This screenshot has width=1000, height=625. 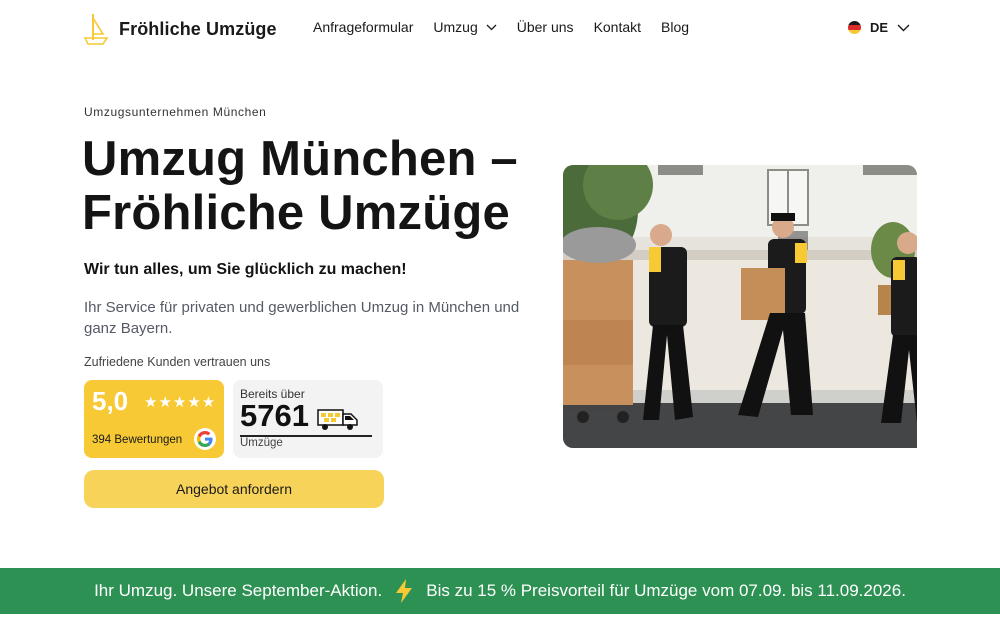 I want to click on nav-item-umzug: Umzug, so click(x=465, y=27).